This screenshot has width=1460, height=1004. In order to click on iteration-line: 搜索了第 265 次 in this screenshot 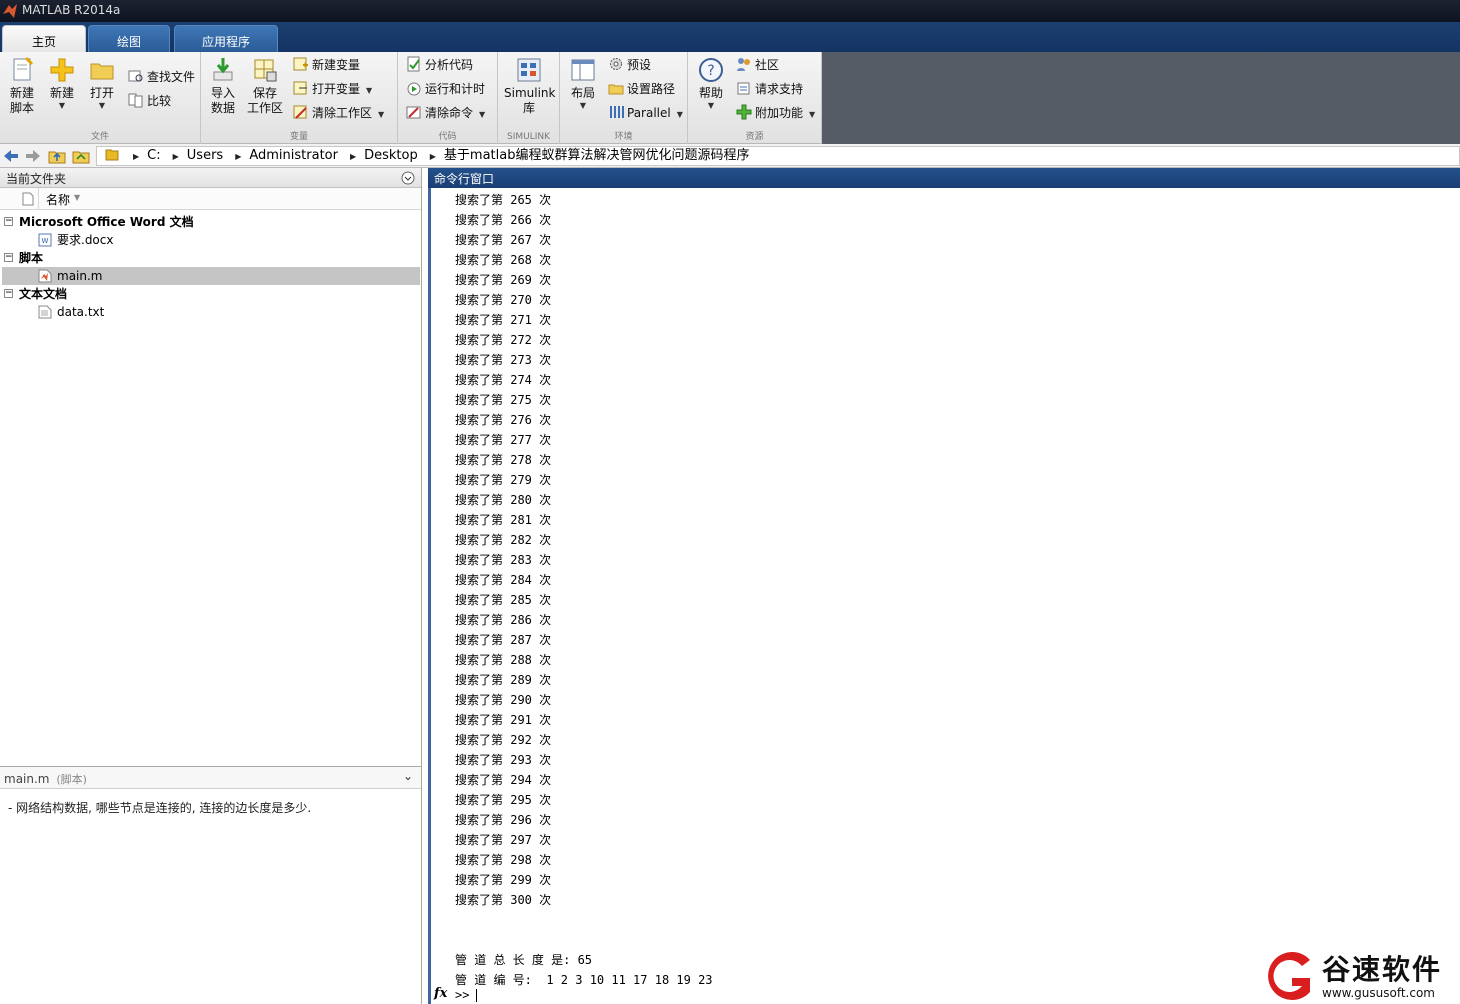, I will do `click(503, 200)`.